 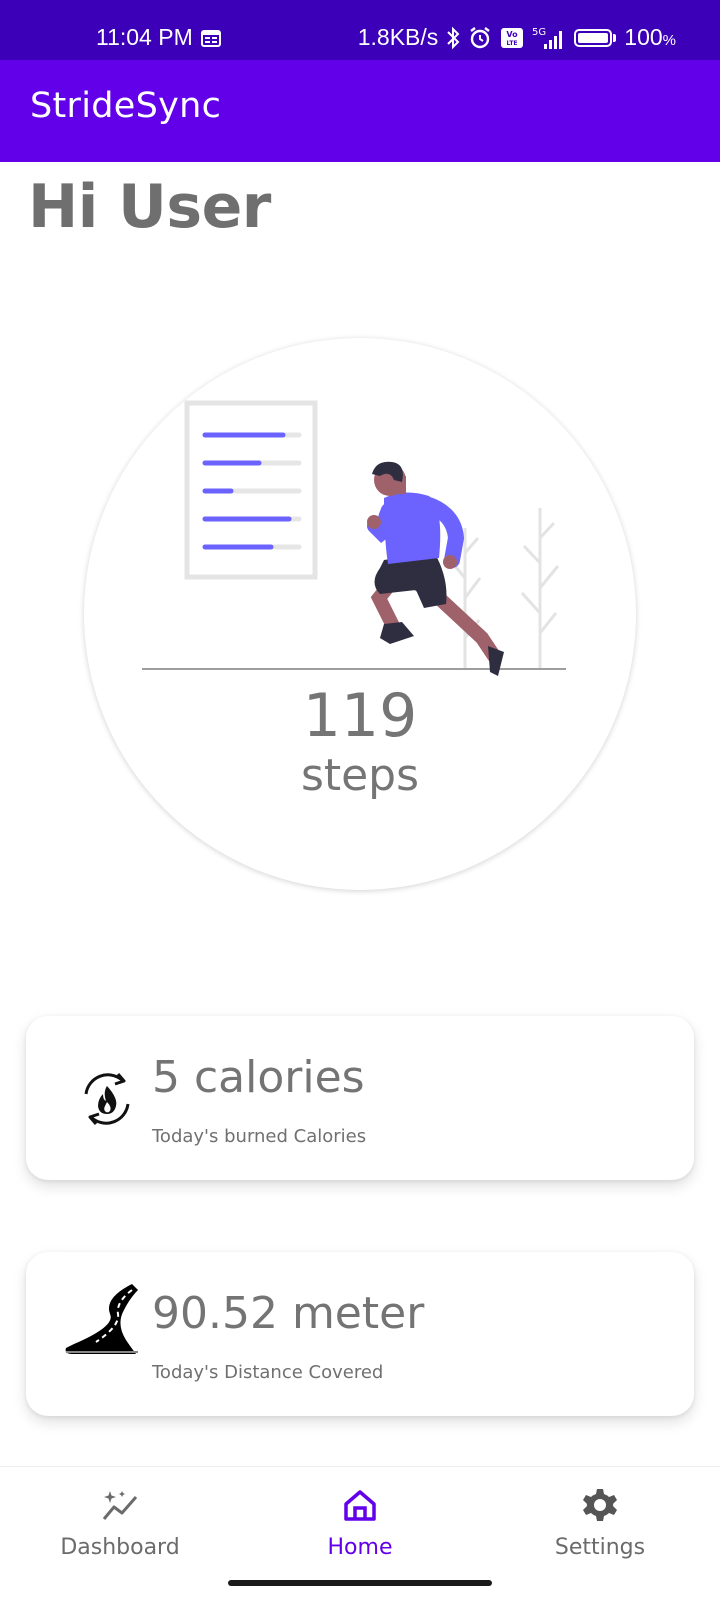 What do you see at coordinates (600, 1505) in the screenshot?
I see `gear-icon` at bounding box center [600, 1505].